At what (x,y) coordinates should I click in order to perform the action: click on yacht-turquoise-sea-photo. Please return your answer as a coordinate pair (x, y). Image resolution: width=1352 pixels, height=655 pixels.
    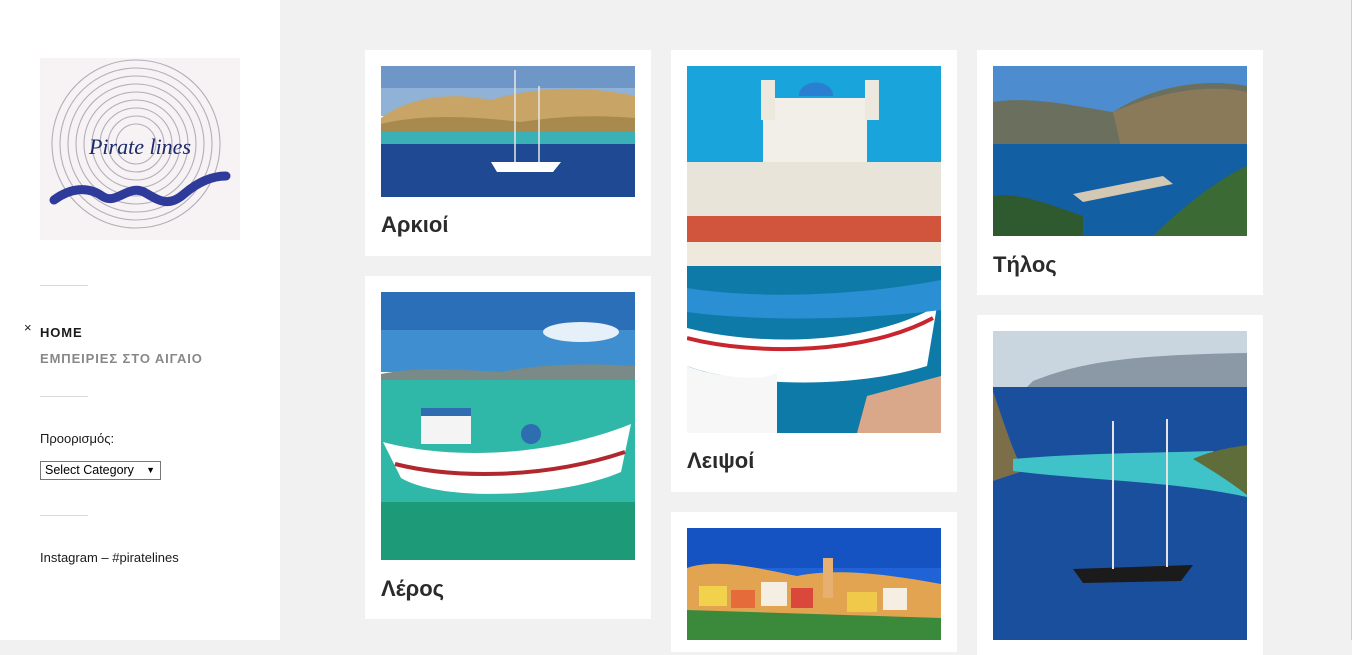
    Looking at the image, I should click on (1120, 485).